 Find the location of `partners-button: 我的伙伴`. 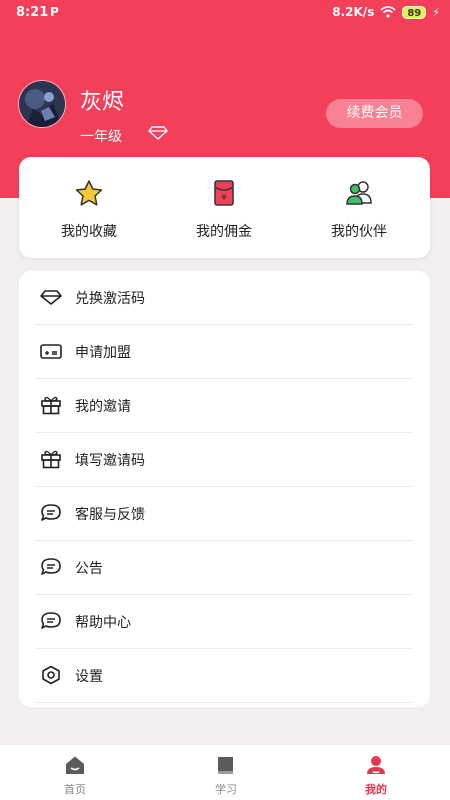

partners-button: 我的伙伴 is located at coordinates (359, 210).